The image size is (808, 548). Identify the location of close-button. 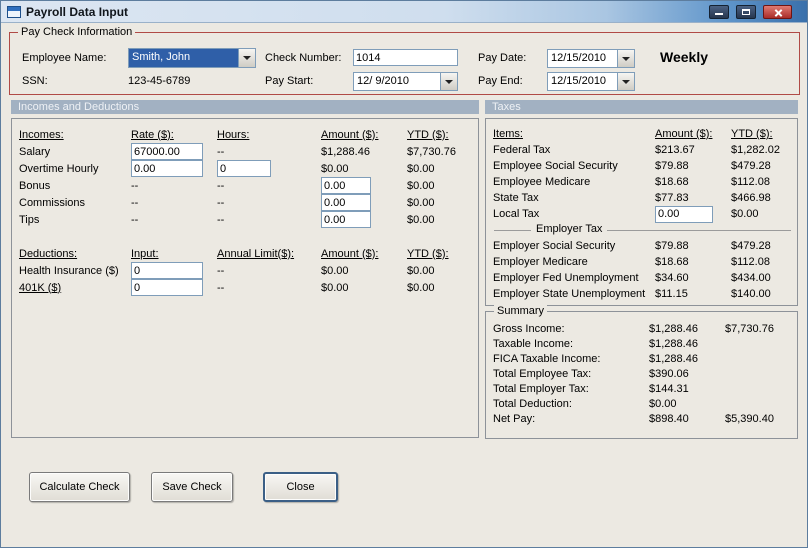
(777, 12).